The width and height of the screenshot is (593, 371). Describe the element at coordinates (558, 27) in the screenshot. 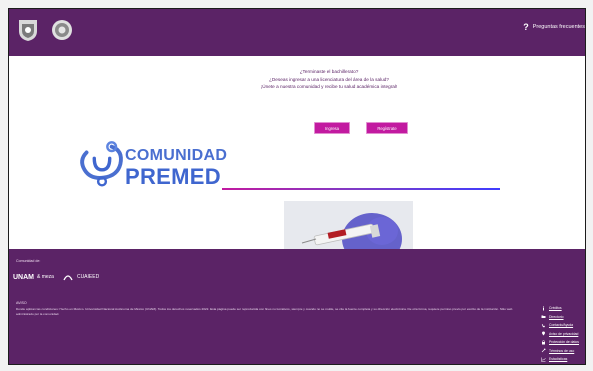

I see `faq-label: Preguntas frecuentes` at that location.